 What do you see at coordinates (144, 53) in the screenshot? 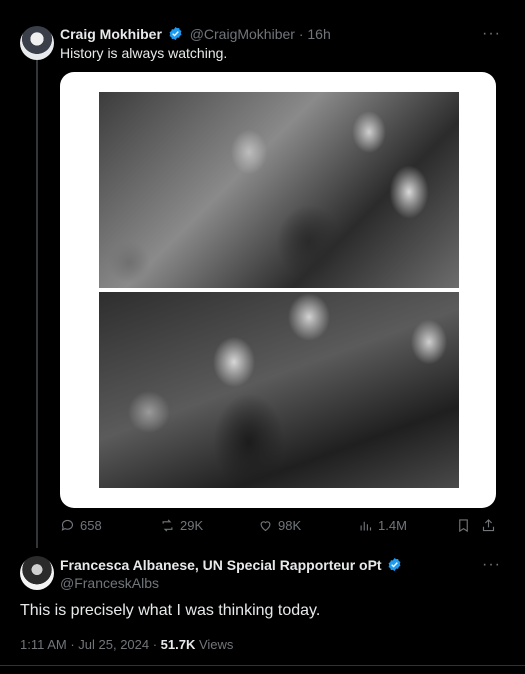
I see `tweet-text: History is always watching.` at bounding box center [144, 53].